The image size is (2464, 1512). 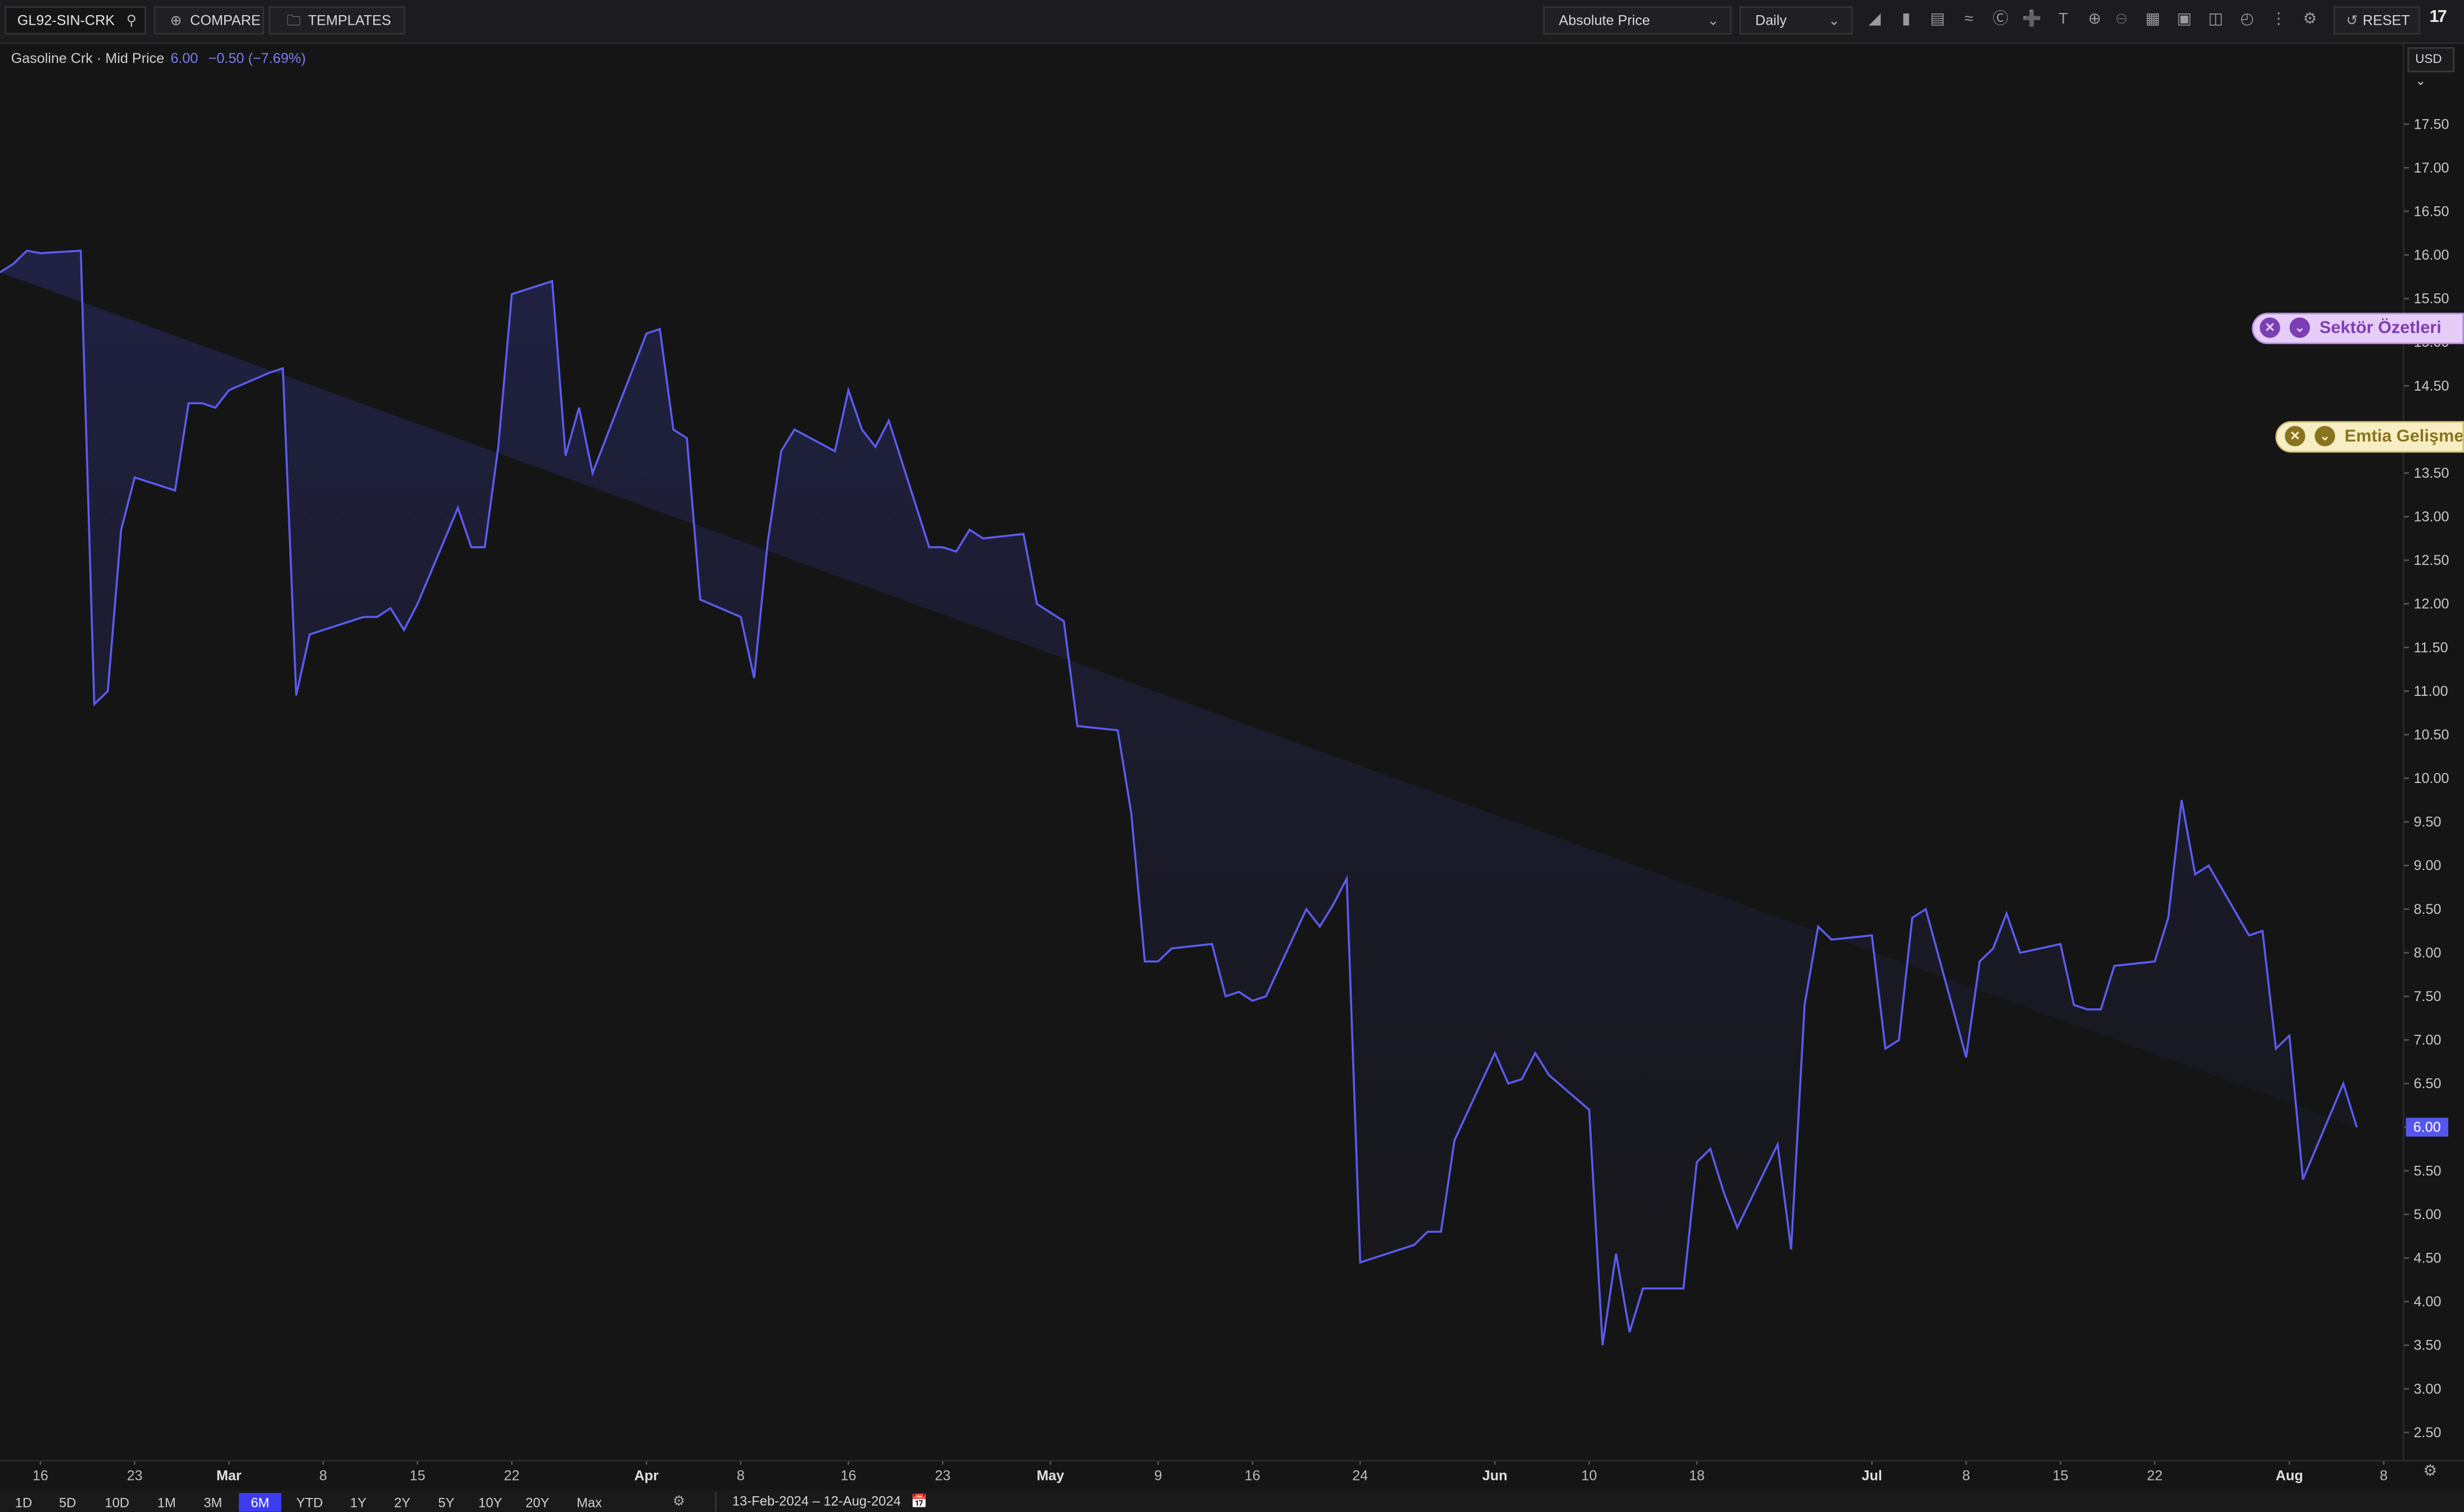 What do you see at coordinates (816, 1501) in the screenshot?
I see `date-range-text: 13-Feb-2024 – 12-Aug-2024` at bounding box center [816, 1501].